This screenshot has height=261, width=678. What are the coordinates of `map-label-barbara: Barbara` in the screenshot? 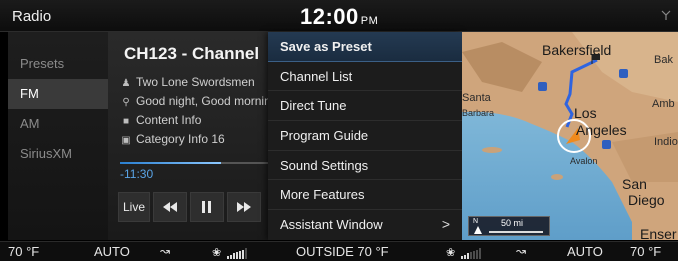 It's located at (478, 113).